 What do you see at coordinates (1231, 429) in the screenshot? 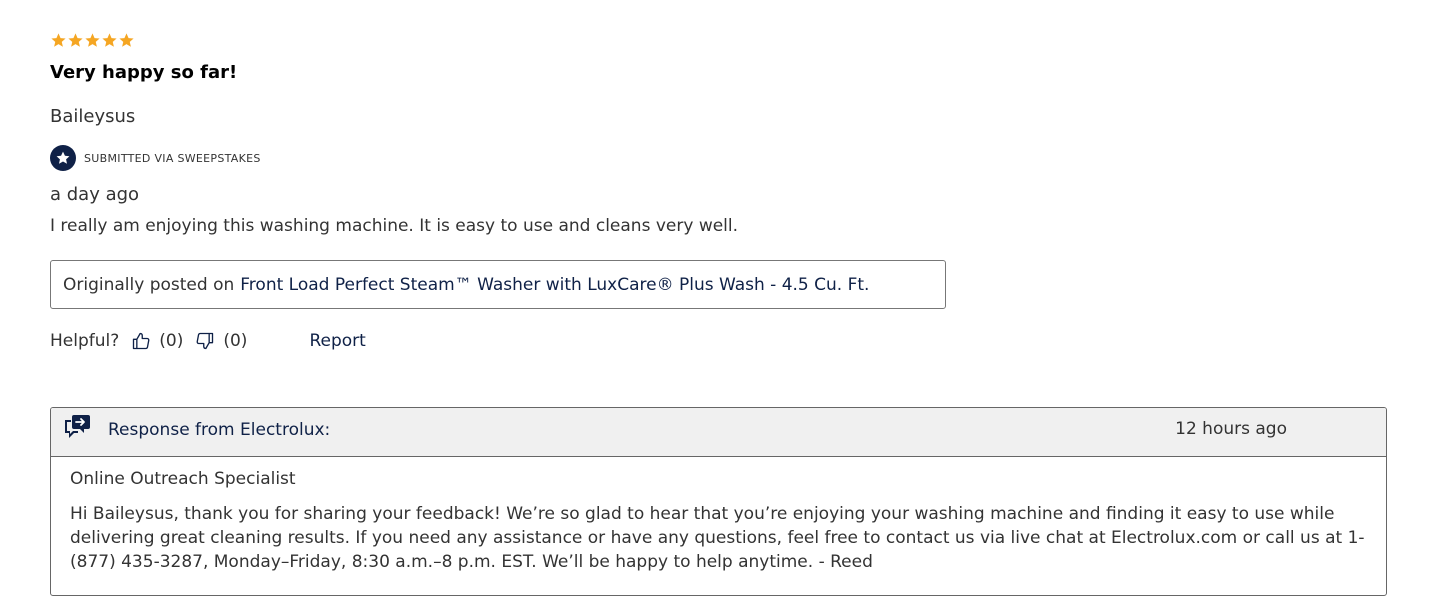
I see `response-time: 12 hours ago` at bounding box center [1231, 429].